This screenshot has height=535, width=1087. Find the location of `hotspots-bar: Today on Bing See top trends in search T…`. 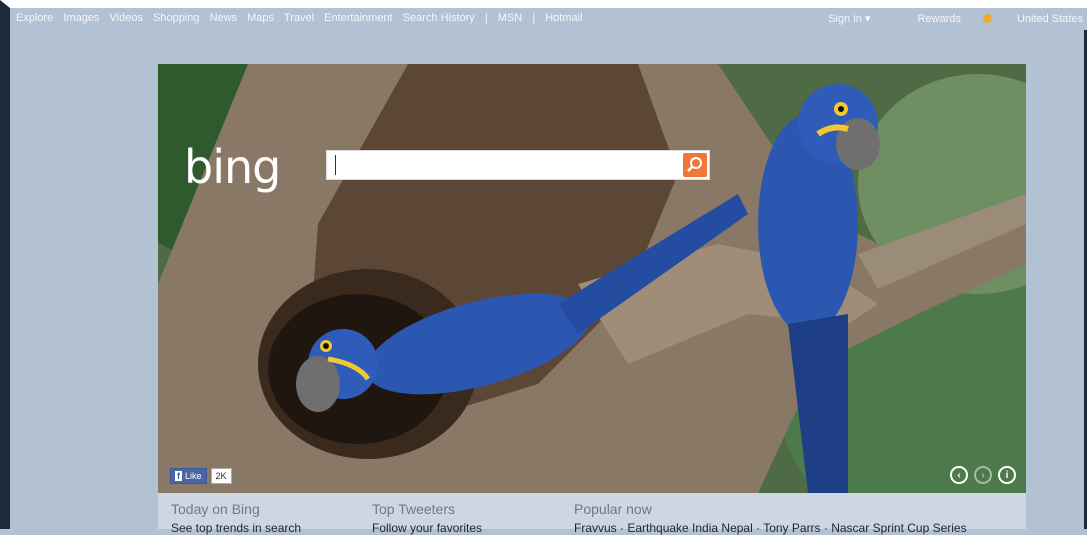

hotspots-bar: Today on Bing See top trends in search T… is located at coordinates (592, 514).